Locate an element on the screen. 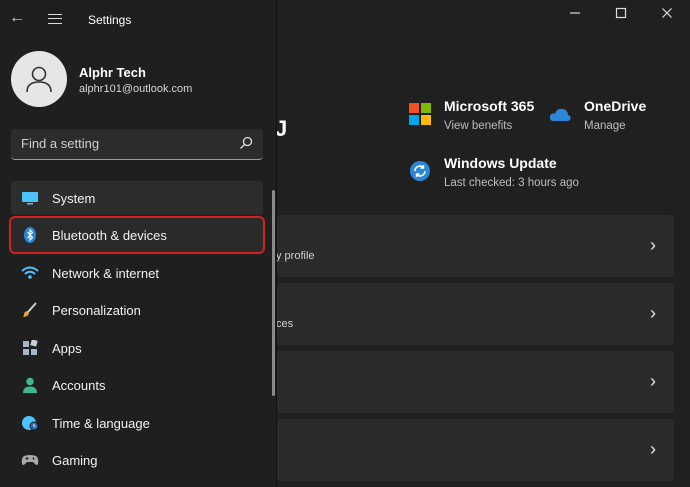 This screenshot has height=487, width=690. title-bar: ← Settings is located at coordinates (138, 20).